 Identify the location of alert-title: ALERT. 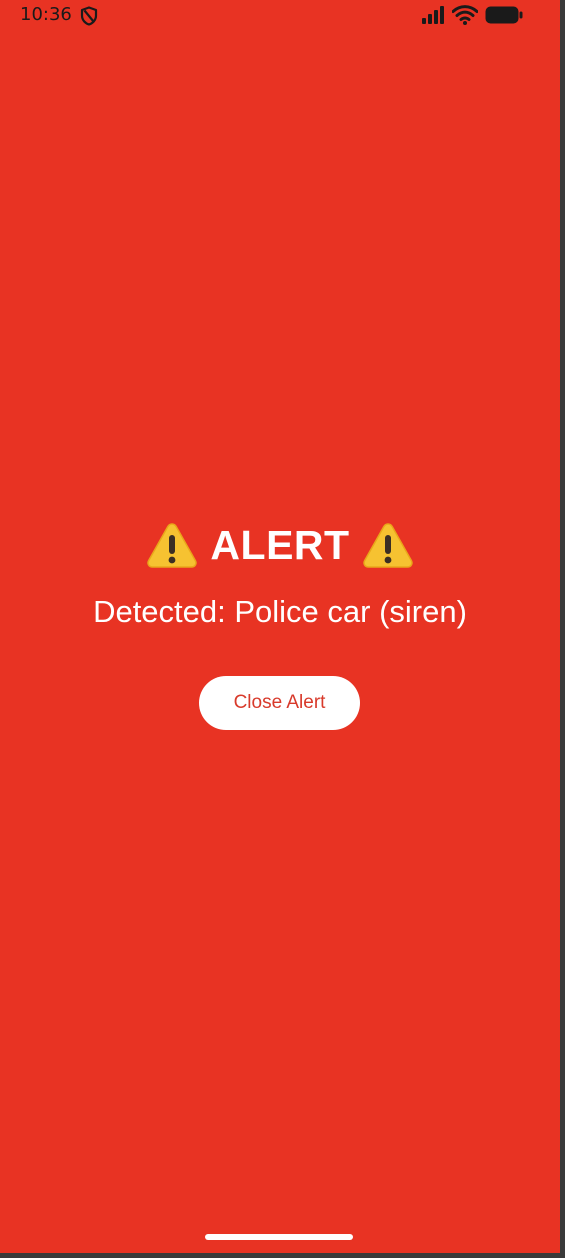
(280, 544).